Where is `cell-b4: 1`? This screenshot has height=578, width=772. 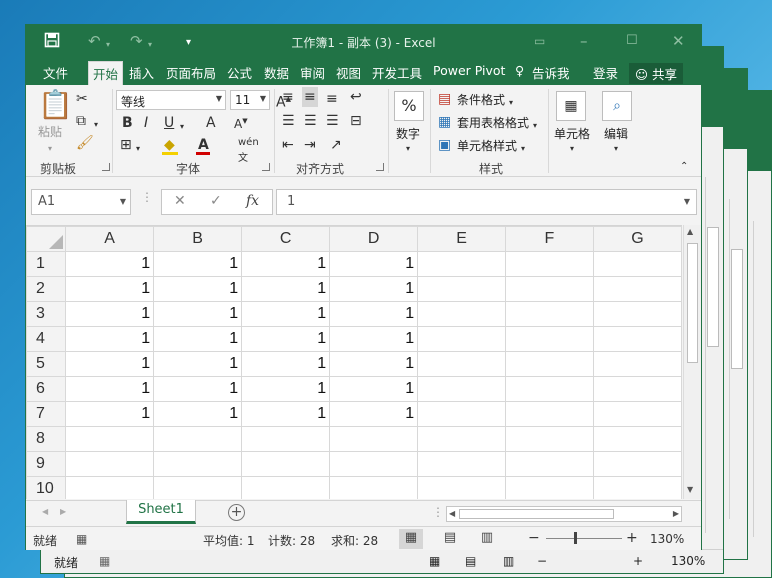 cell-b4: 1 is located at coordinates (198, 339).